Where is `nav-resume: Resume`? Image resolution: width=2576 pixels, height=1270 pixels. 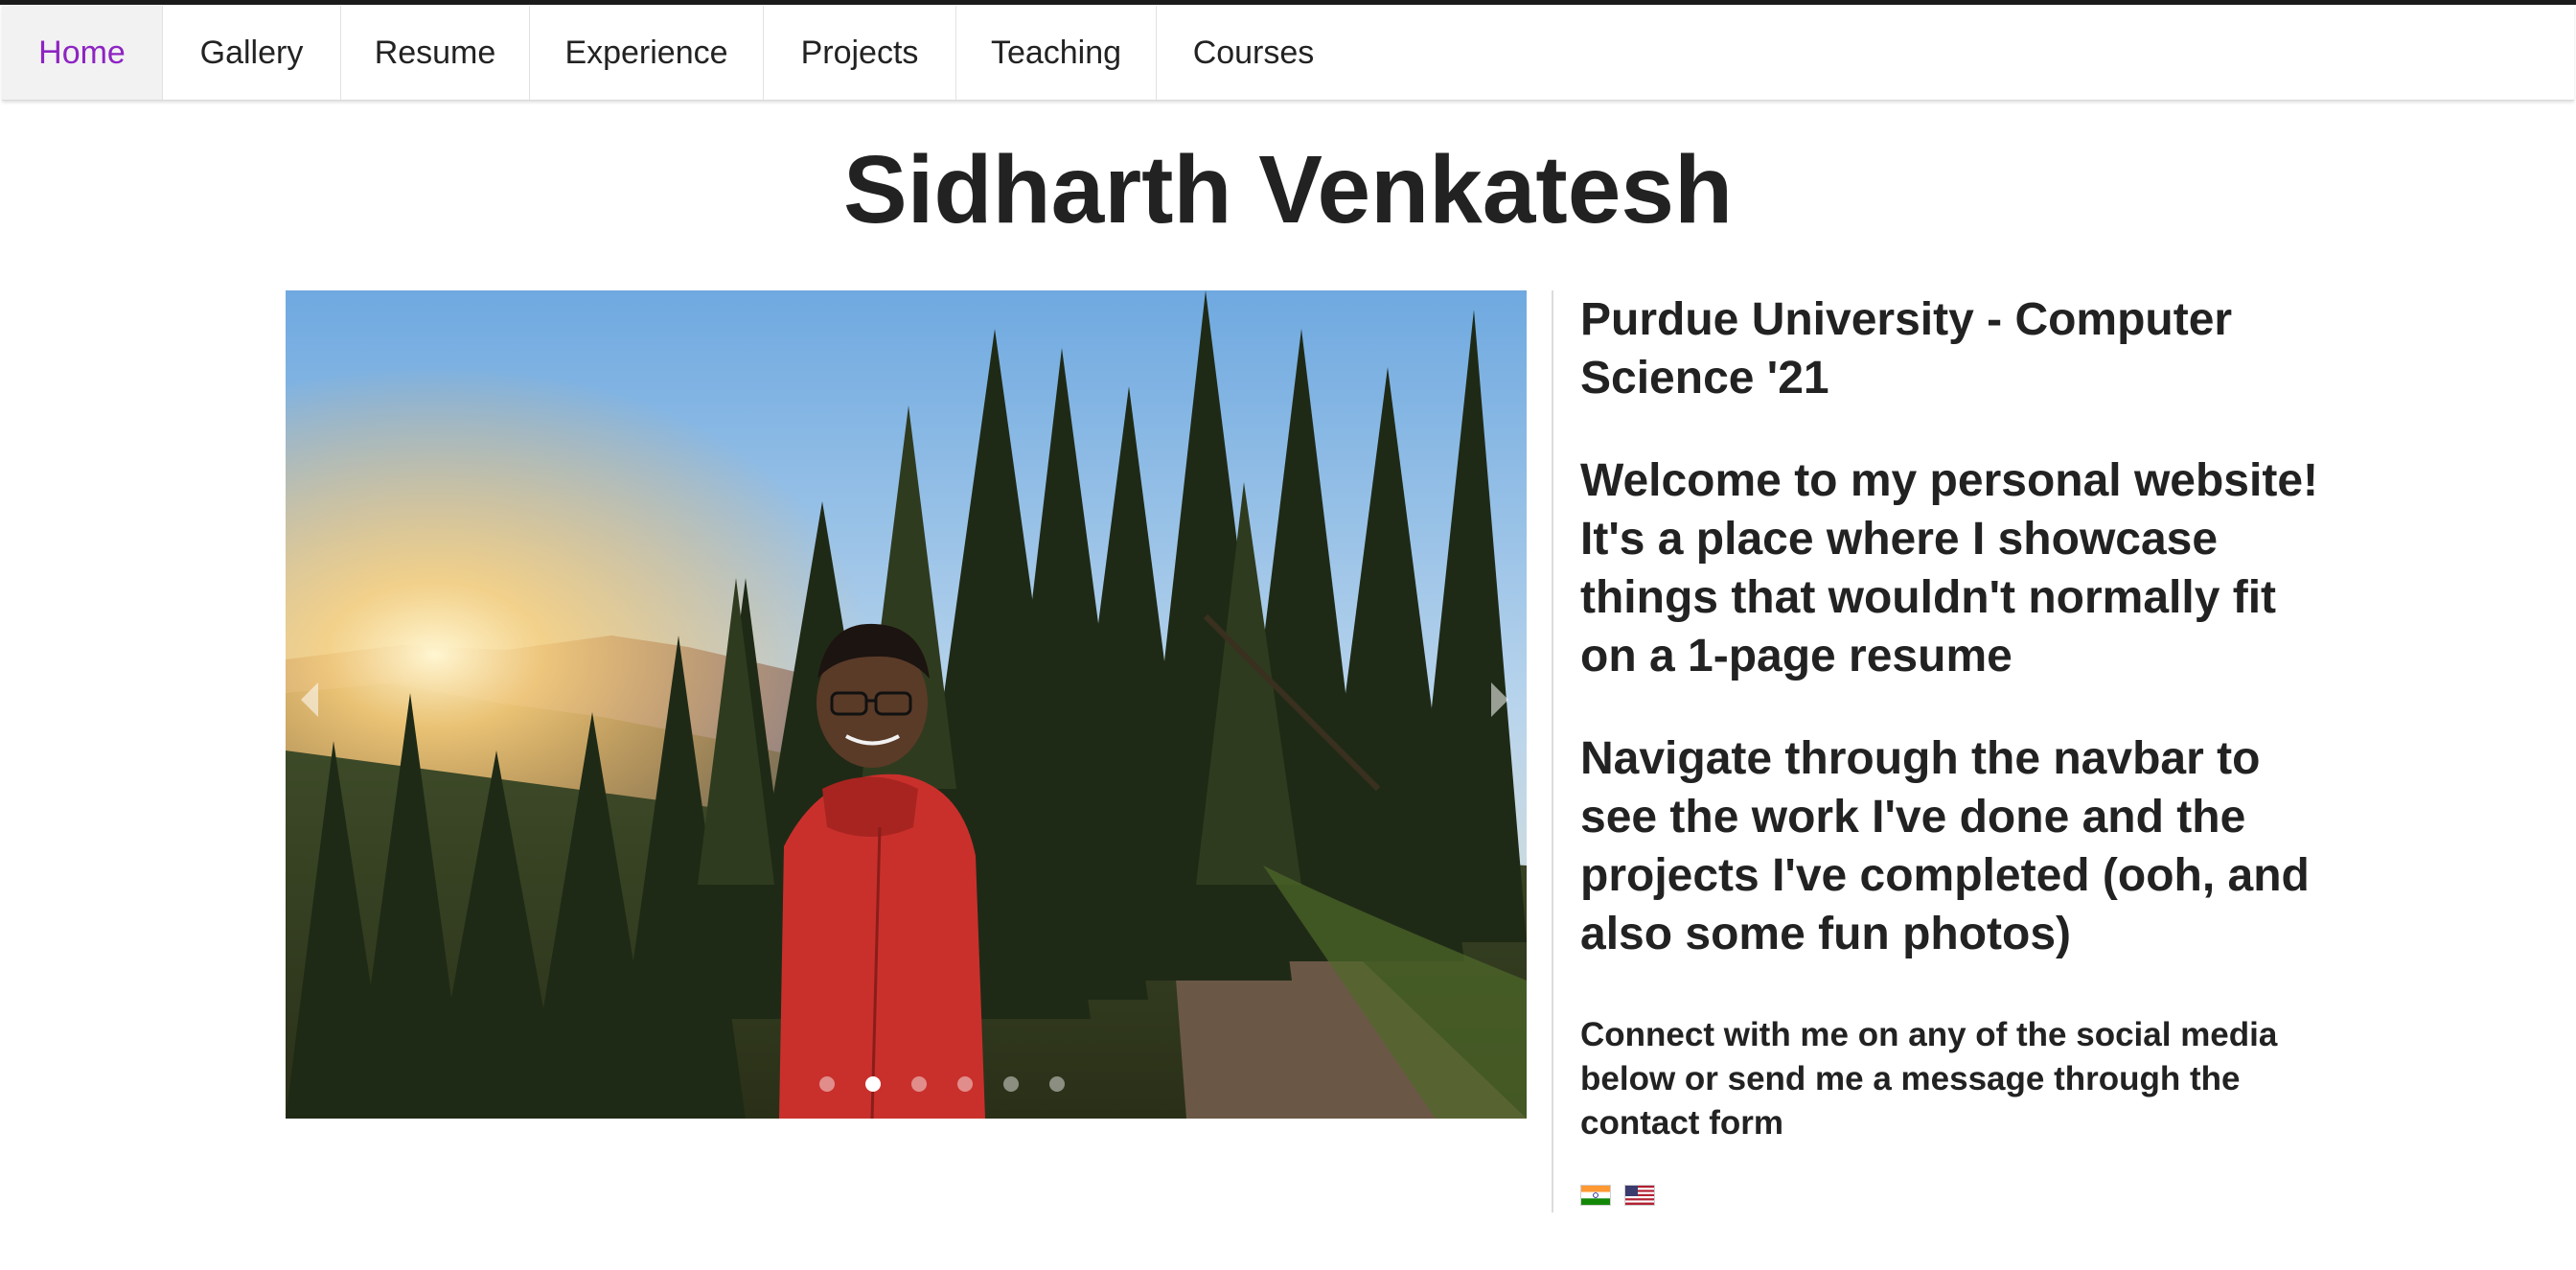 nav-resume: Resume is located at coordinates (435, 53).